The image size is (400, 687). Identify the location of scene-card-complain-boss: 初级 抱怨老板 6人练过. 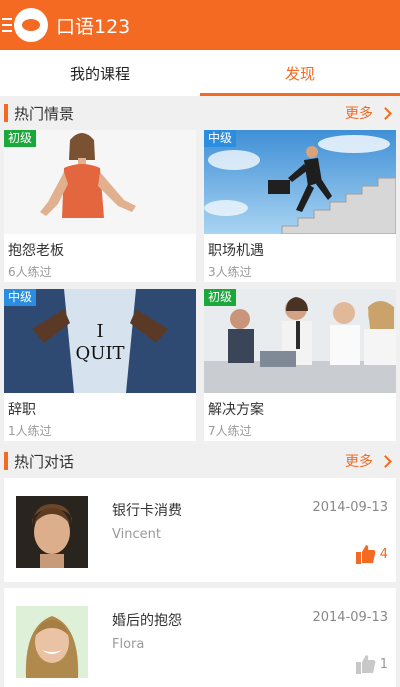
(100, 206).